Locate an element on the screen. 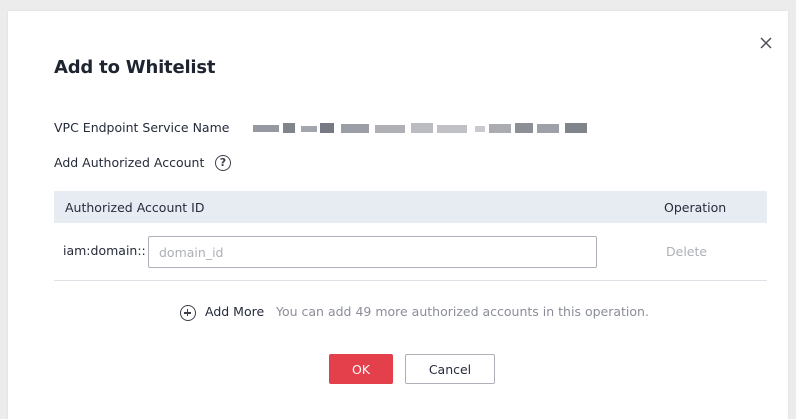 This screenshot has height=419, width=796. account-prefix: iam:domain:: is located at coordinates (104, 250).